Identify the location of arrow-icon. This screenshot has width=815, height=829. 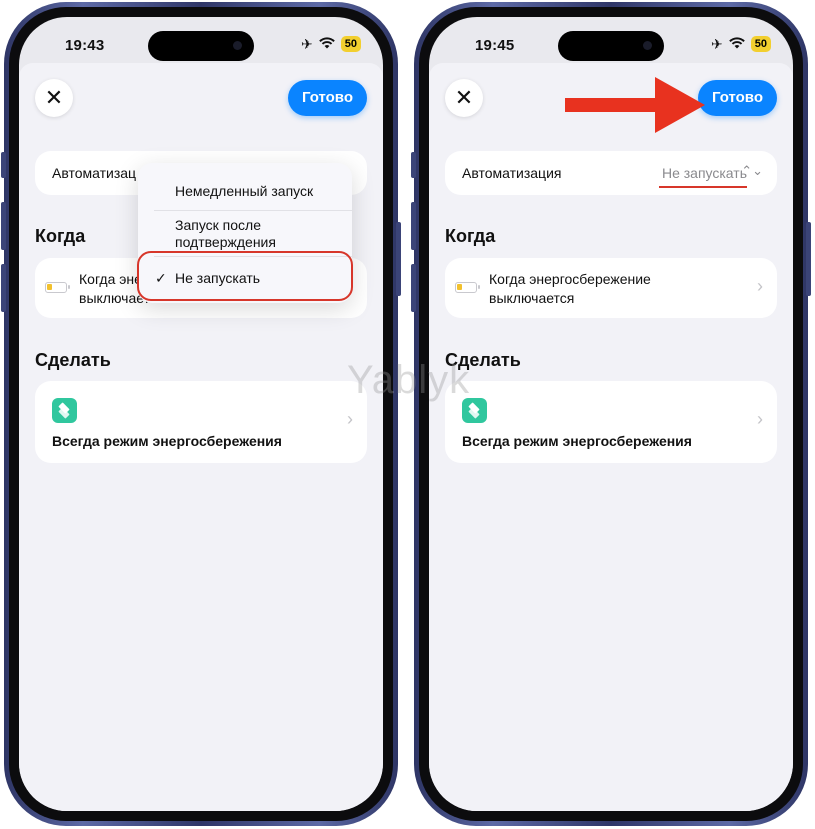
(635, 105).